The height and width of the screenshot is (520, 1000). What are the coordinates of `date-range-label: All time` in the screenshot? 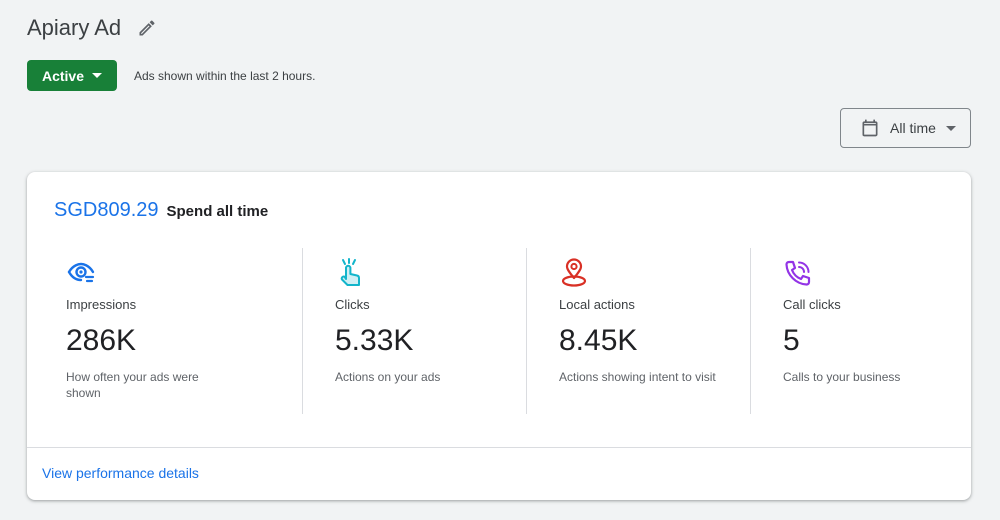 It's located at (913, 128).